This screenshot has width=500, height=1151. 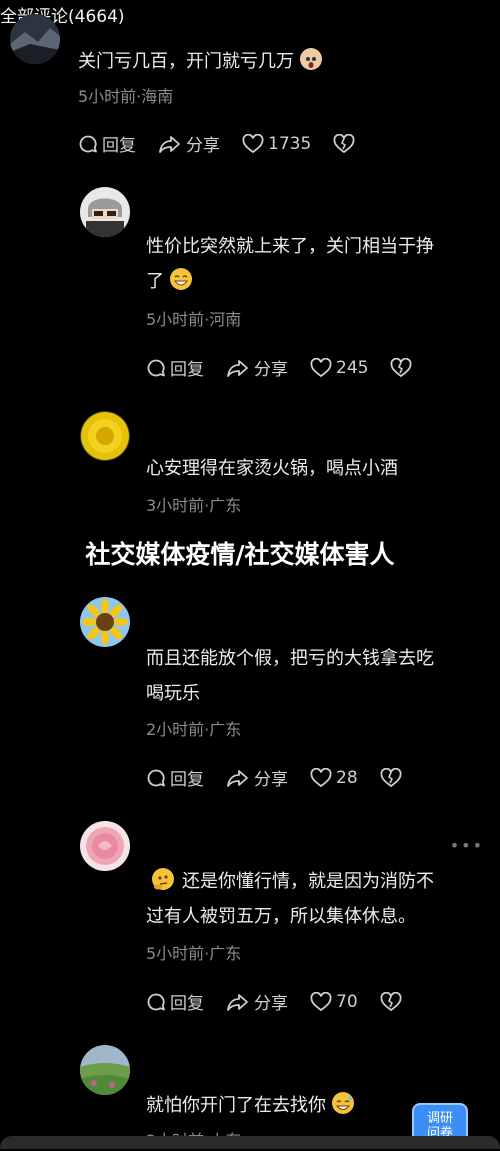 I want to click on avatar-dark-landscape-image, so click(x=35, y=39).